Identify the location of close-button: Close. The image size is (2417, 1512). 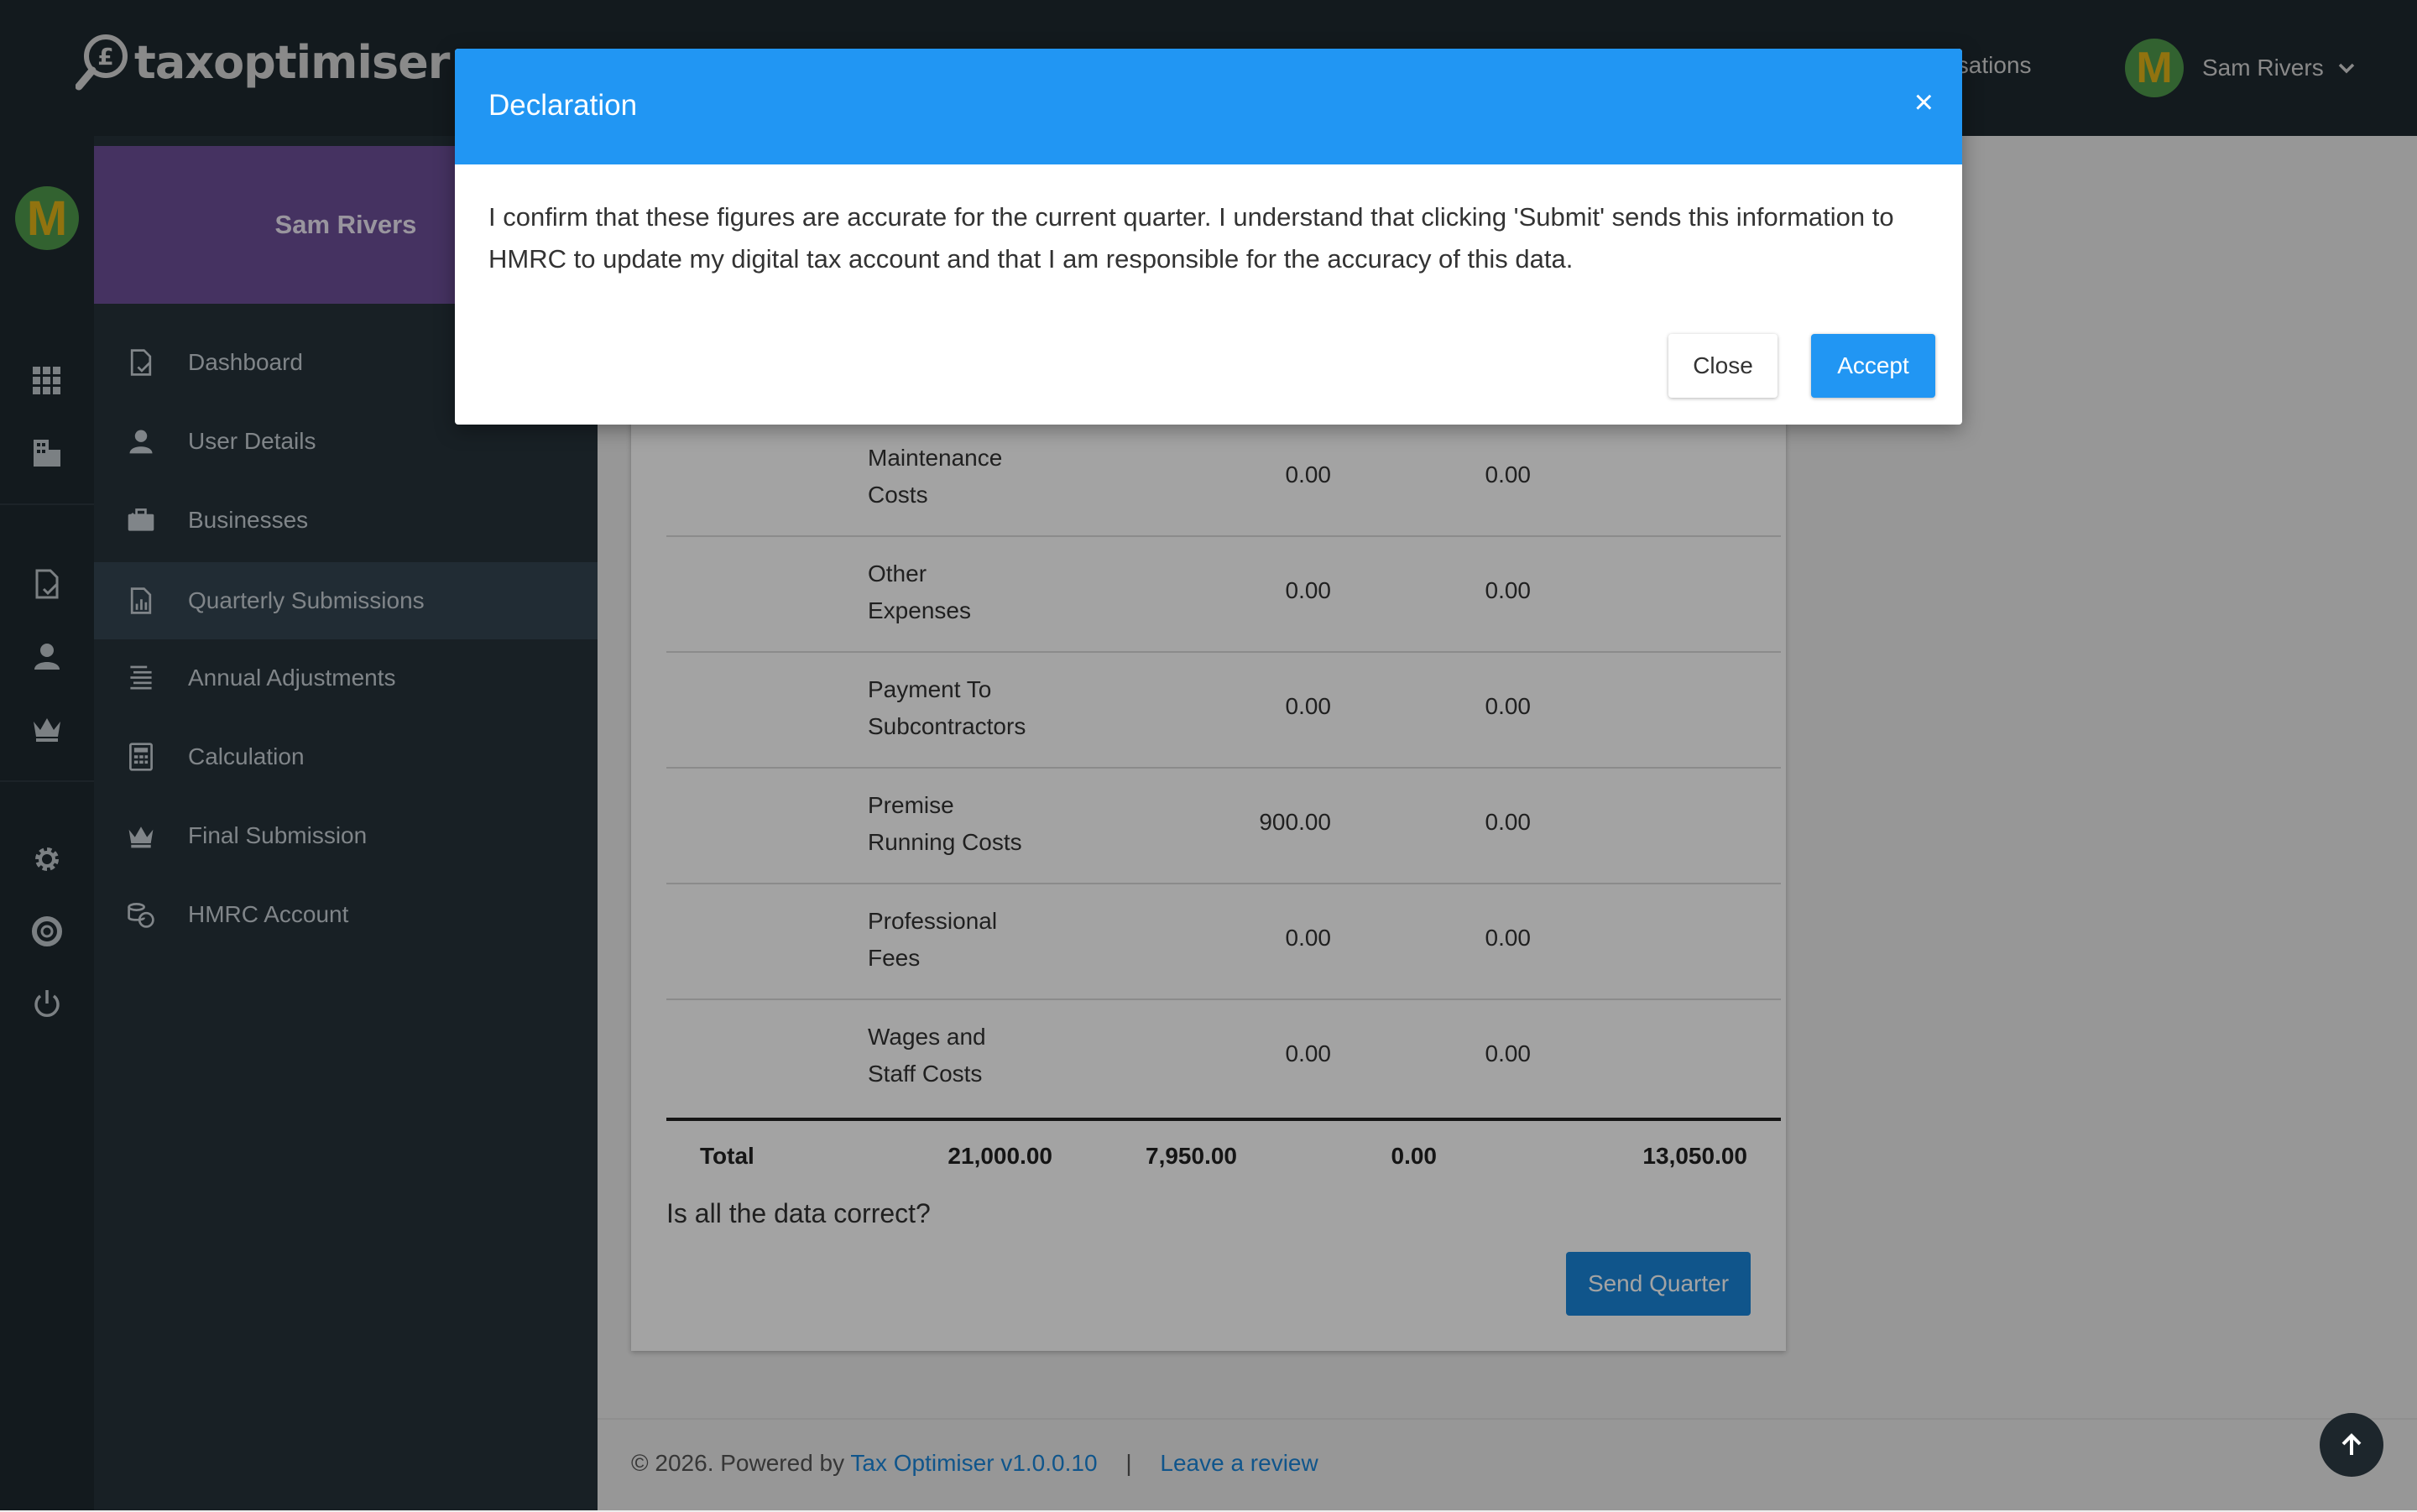
(1723, 366).